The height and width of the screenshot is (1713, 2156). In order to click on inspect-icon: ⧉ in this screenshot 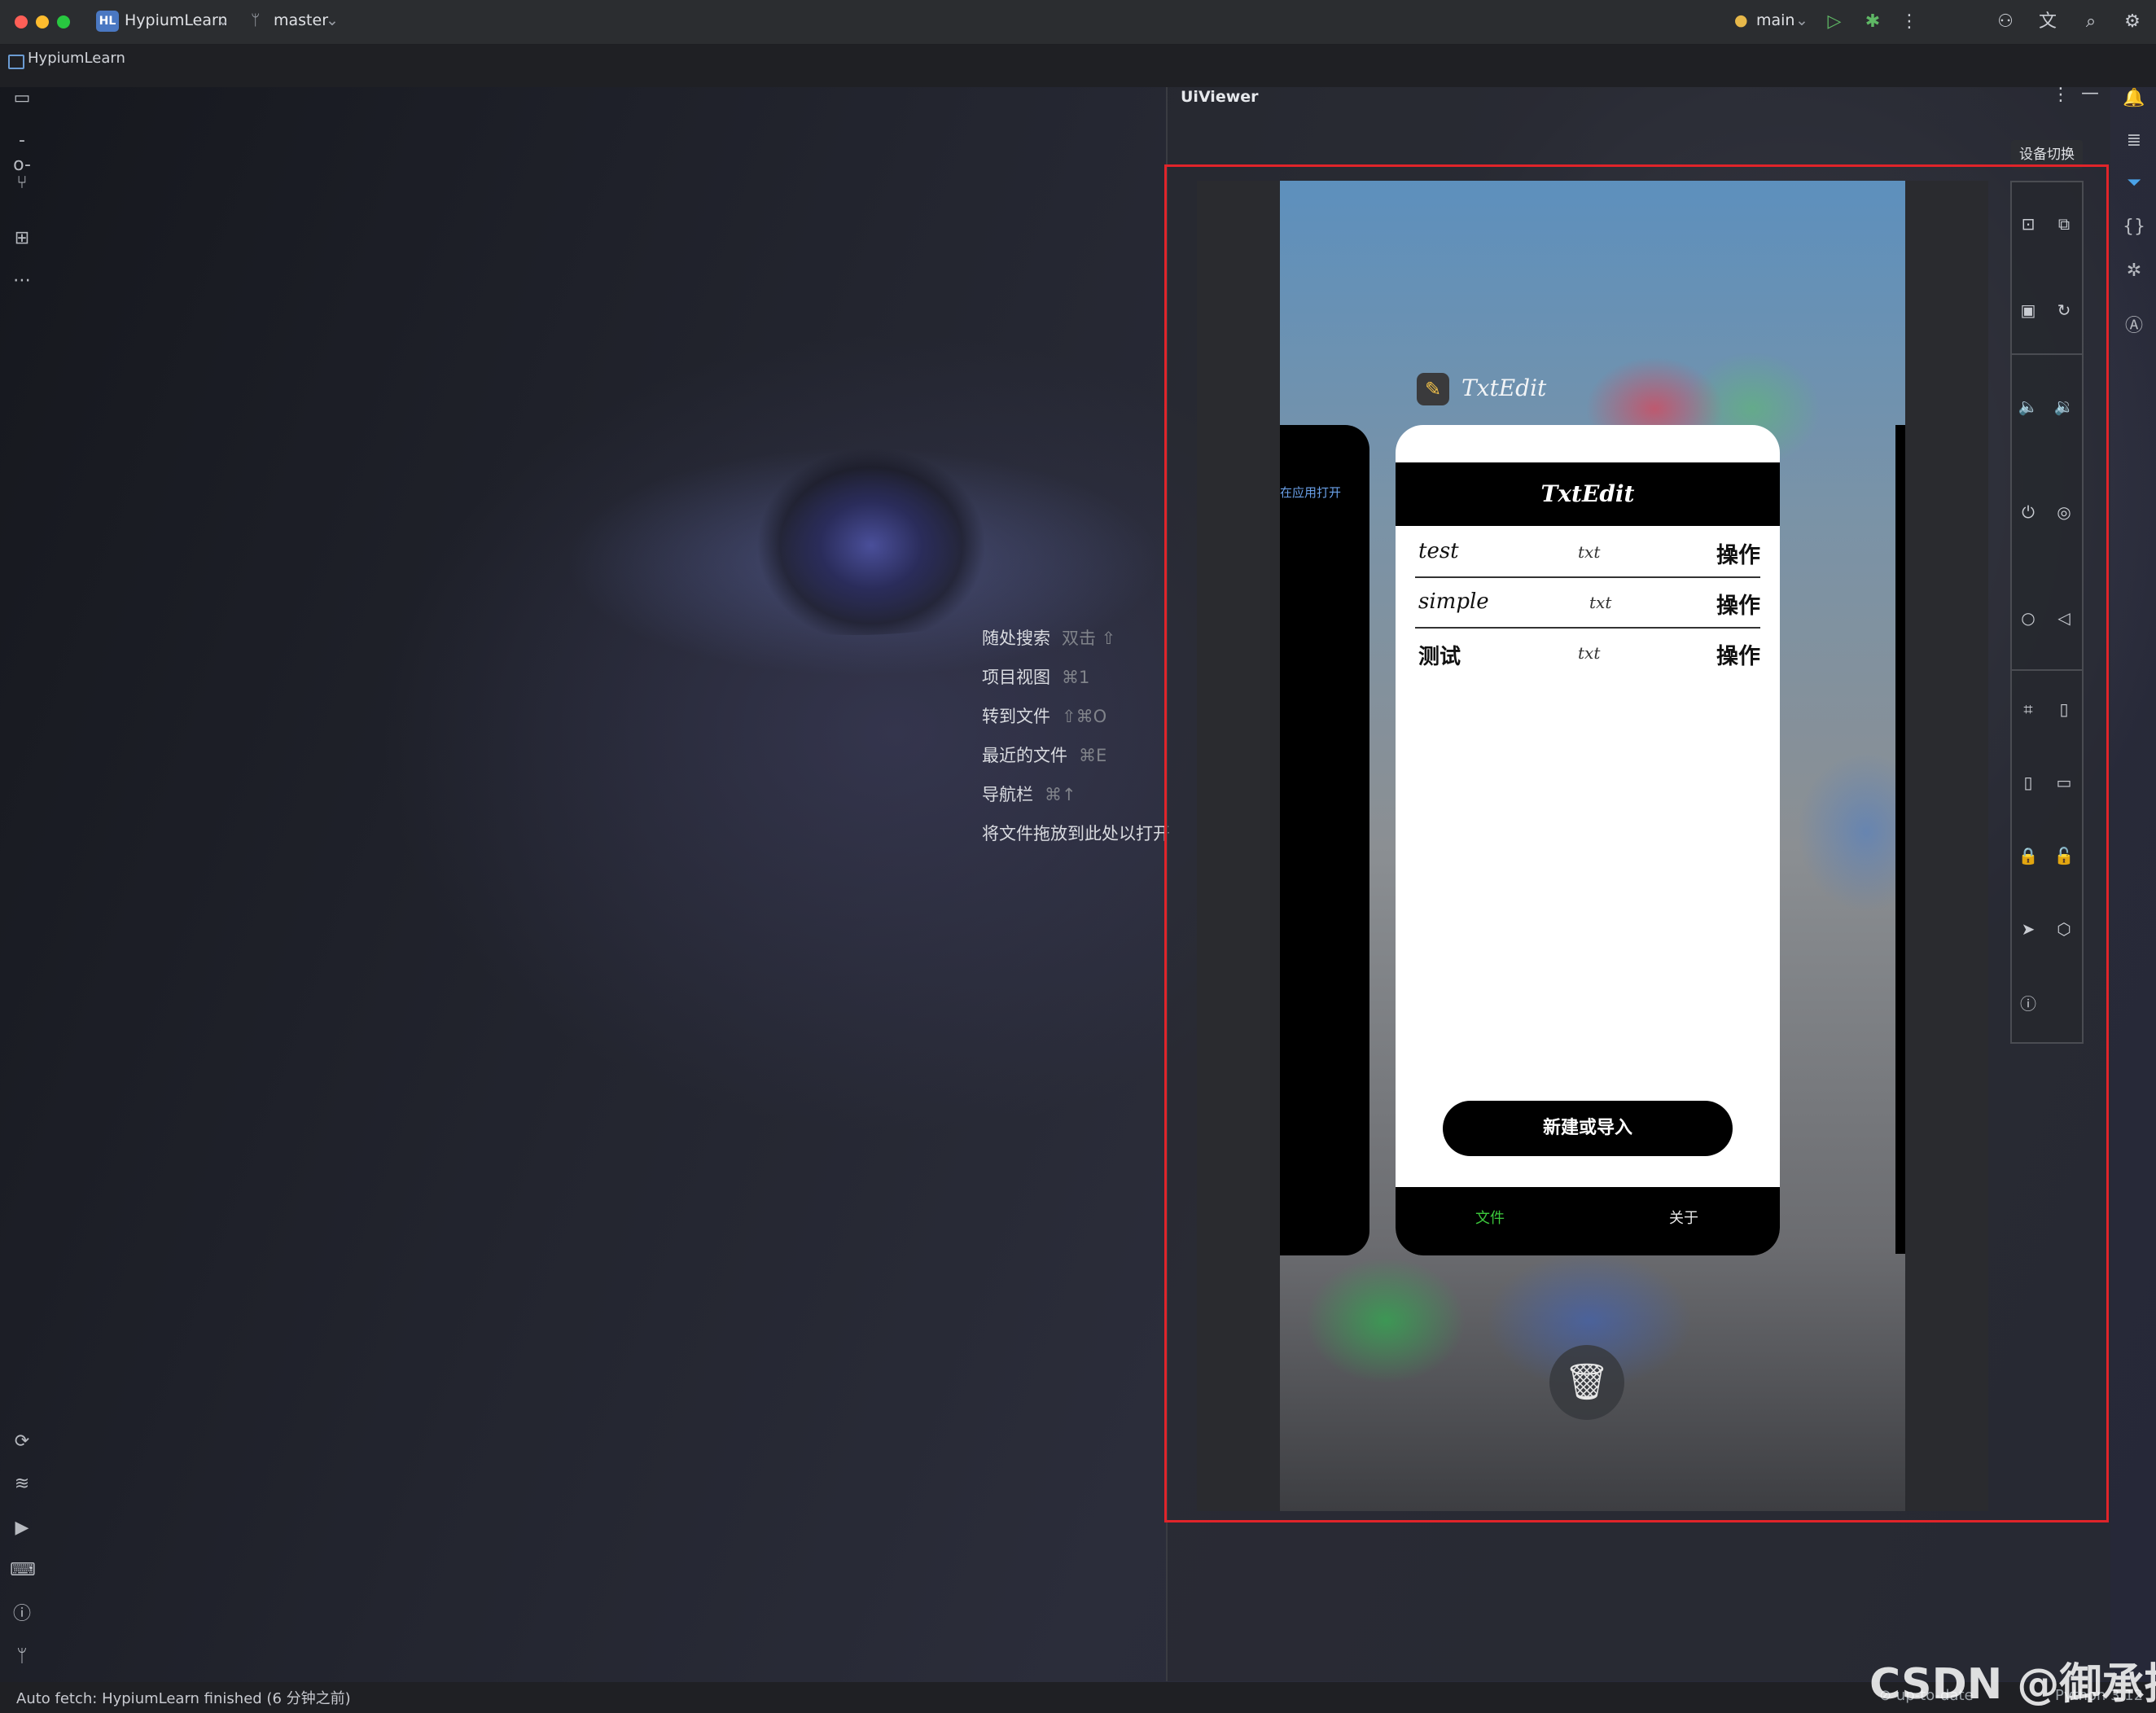, I will do `click(2064, 224)`.